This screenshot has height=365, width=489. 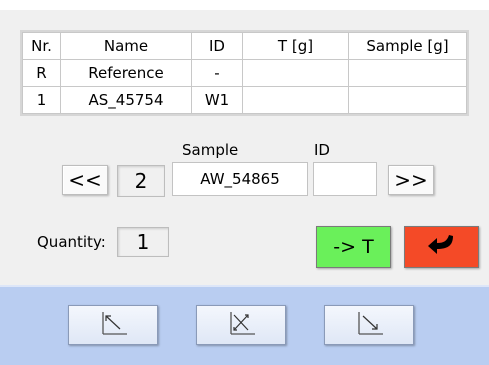 I want to click on arrow-down-right-icon, so click(x=369, y=325).